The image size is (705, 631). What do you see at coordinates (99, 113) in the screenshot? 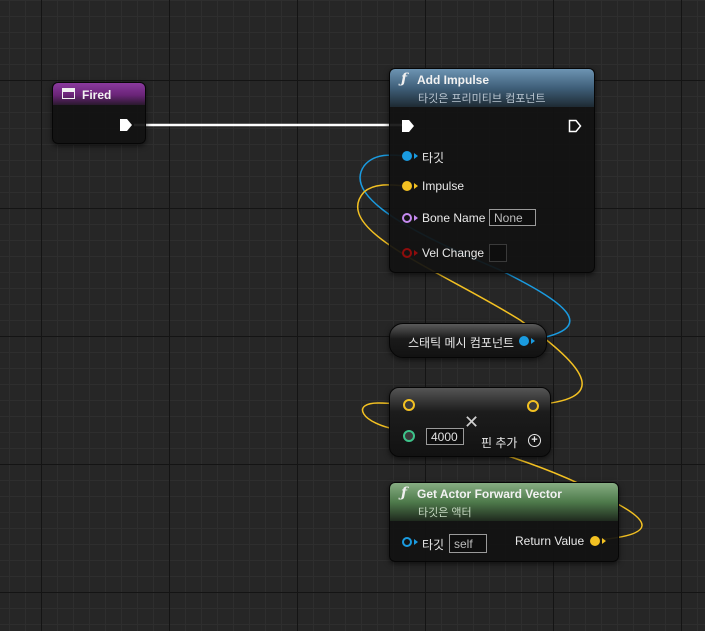
I see `fired-event-node: Fired` at bounding box center [99, 113].